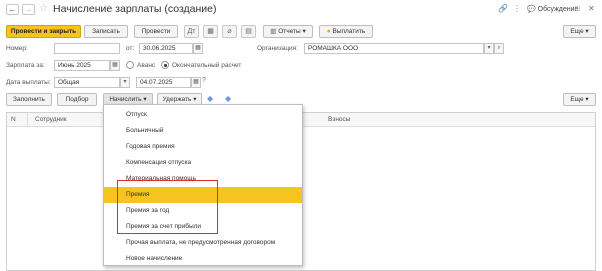 This screenshot has width=602, height=271. Describe the element at coordinates (43, 9) in the screenshot. I see `favorite-star-icon: ☆` at that location.